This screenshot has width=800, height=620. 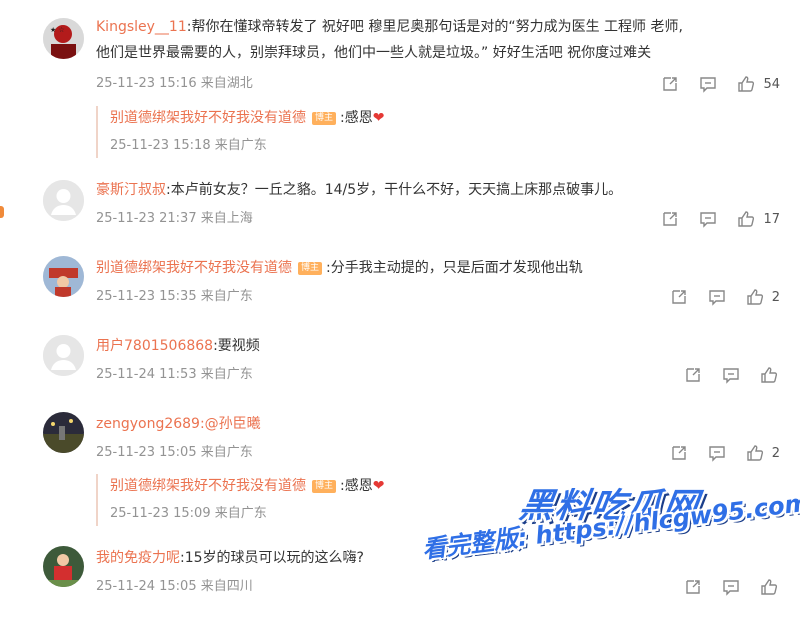 What do you see at coordinates (174, 83) in the screenshot?
I see `comment-timestamp: 25-11-23 15:16 来自湖北` at bounding box center [174, 83].